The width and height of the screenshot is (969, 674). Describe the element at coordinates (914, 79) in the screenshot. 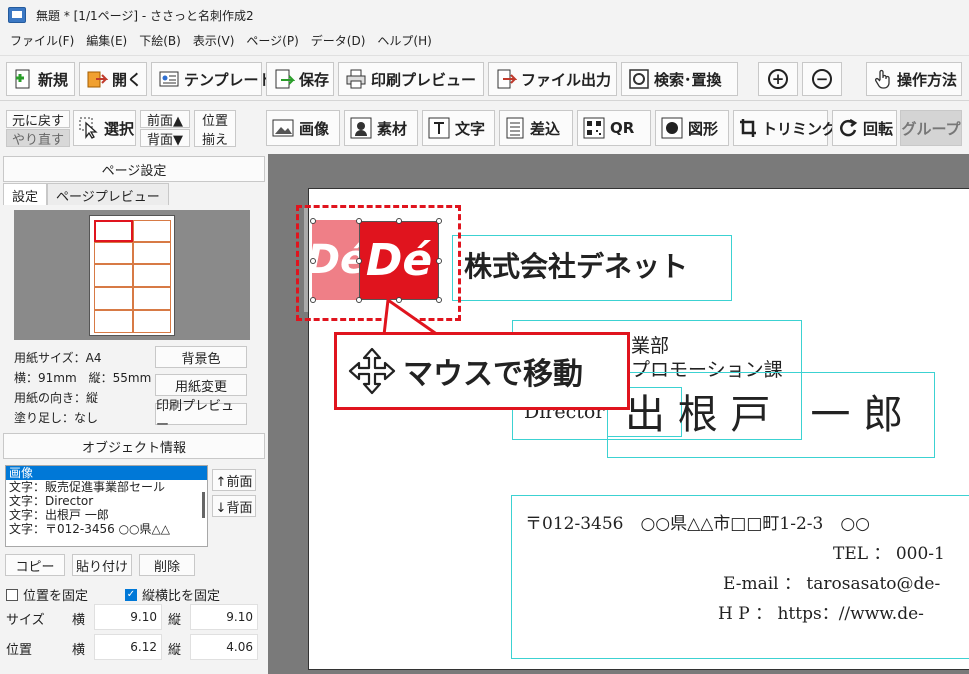

I see `help-button: 操作方法` at that location.